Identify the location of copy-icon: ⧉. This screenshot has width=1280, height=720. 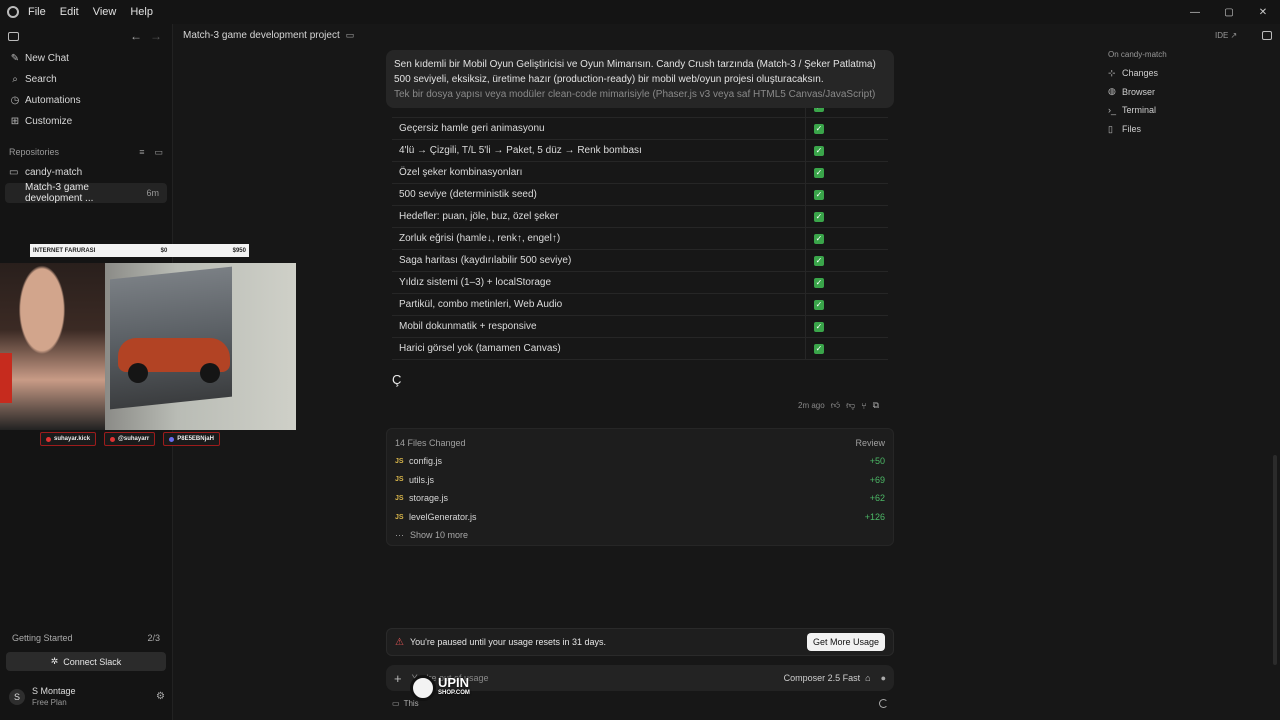
(876, 405).